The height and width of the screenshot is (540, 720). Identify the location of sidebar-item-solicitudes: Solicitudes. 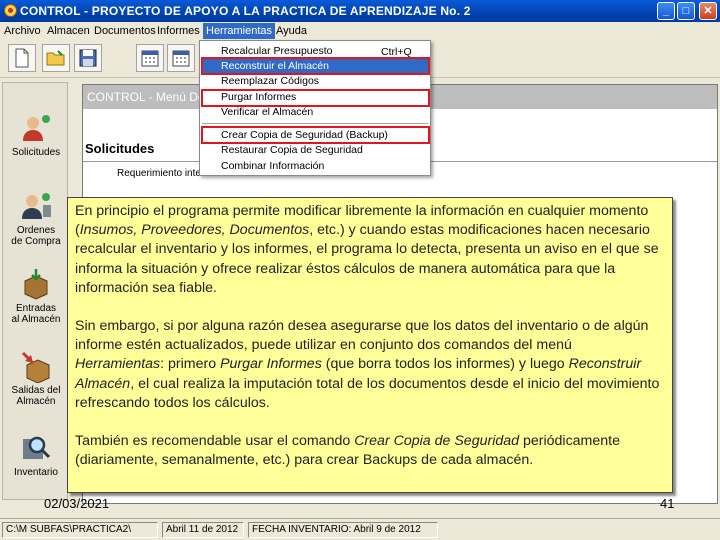
(36, 134).